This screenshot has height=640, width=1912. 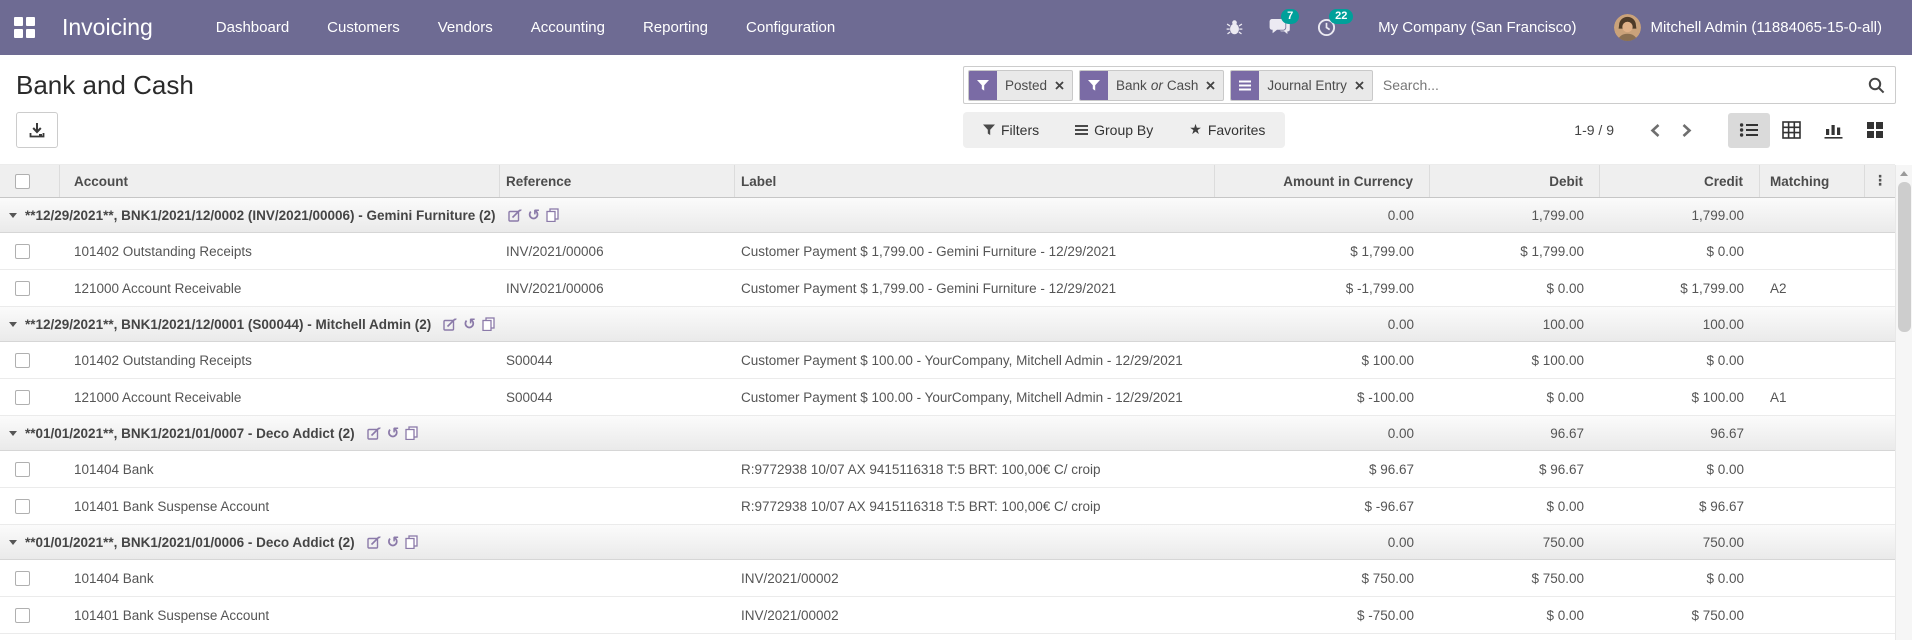 I want to click on group-by-button: Group By, so click(x=1114, y=130).